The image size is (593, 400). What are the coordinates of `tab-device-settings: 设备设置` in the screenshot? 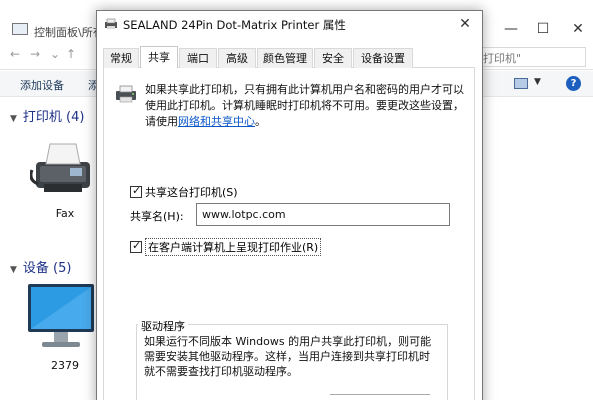 It's located at (383, 58).